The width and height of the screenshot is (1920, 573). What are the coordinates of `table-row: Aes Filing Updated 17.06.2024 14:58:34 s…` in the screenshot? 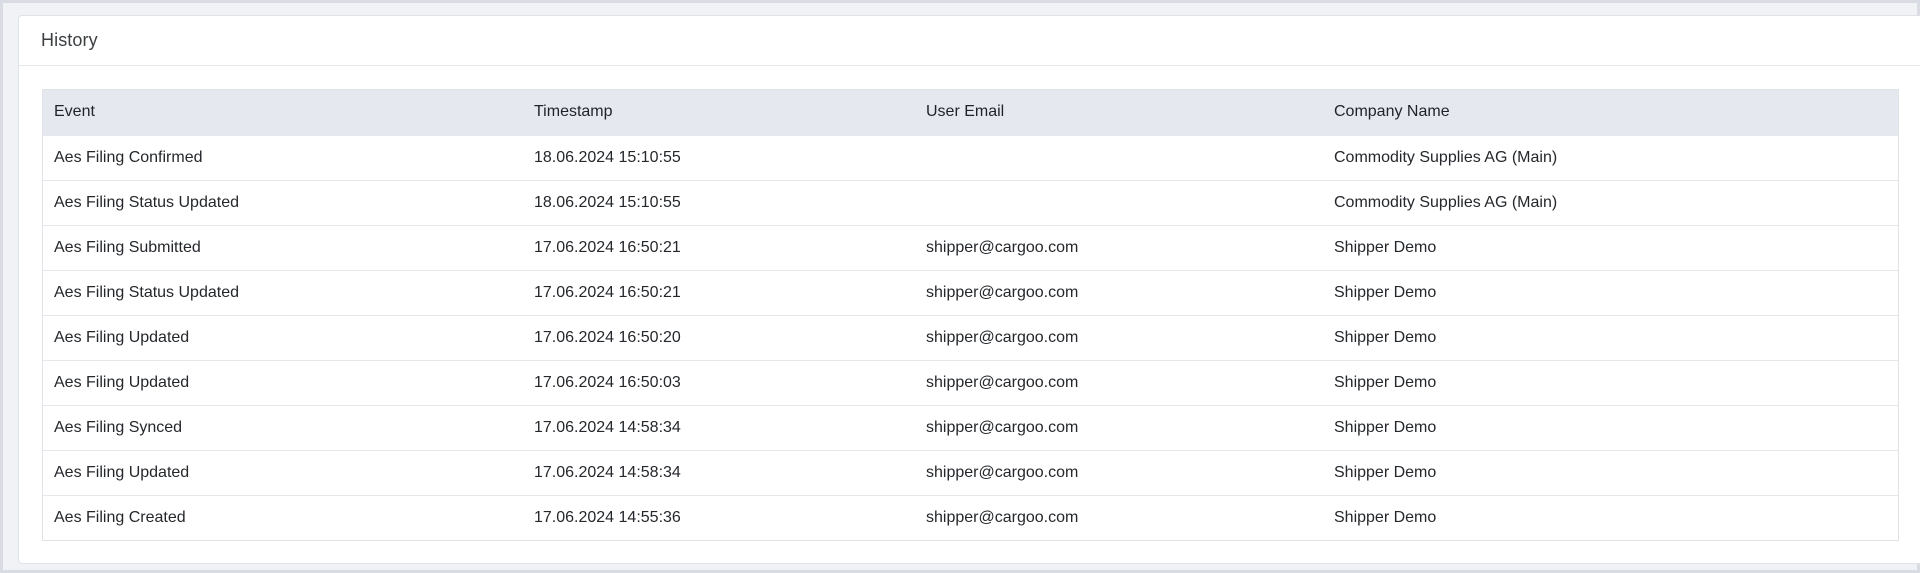 It's located at (970, 472).